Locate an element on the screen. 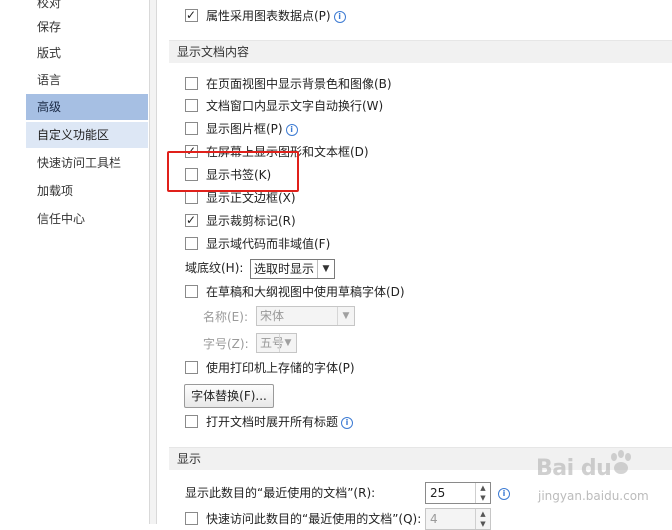 This screenshot has height=530, width=672. watermark-brand: Bai du is located at coordinates (574, 468).